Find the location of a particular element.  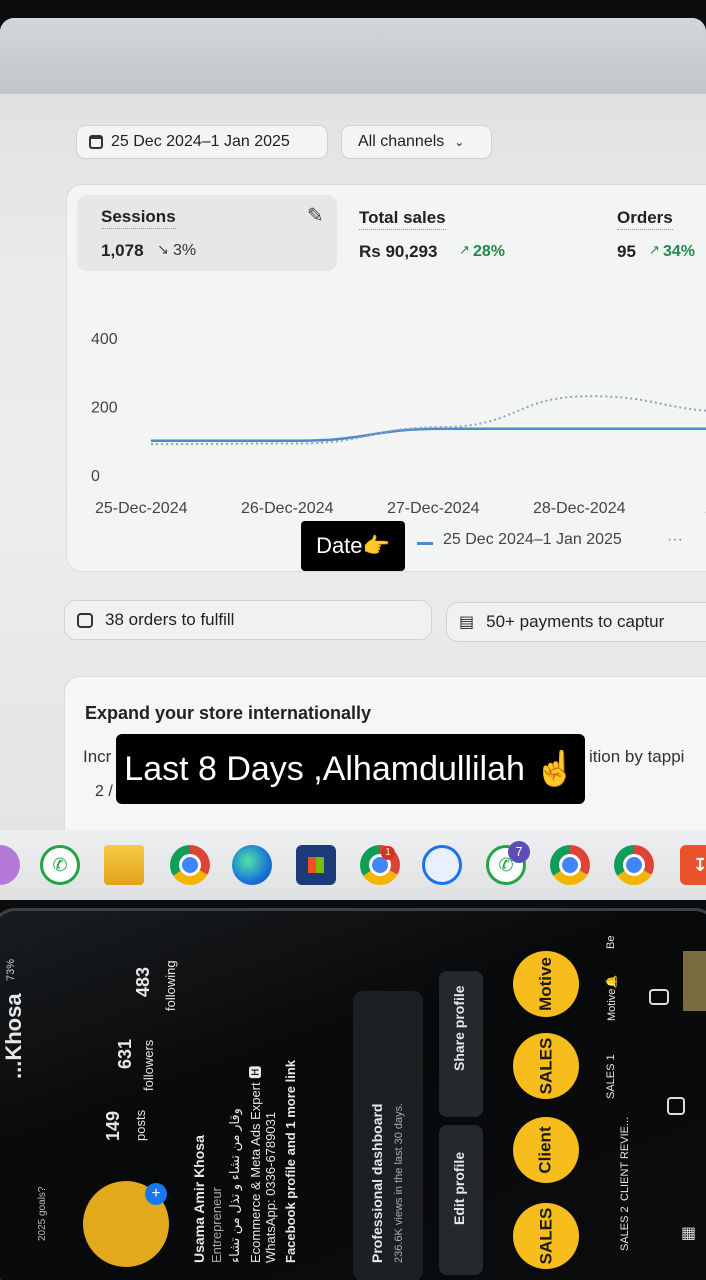

date-range-label: 25 Dec 2024–1 Jan 2025 is located at coordinates (200, 141).